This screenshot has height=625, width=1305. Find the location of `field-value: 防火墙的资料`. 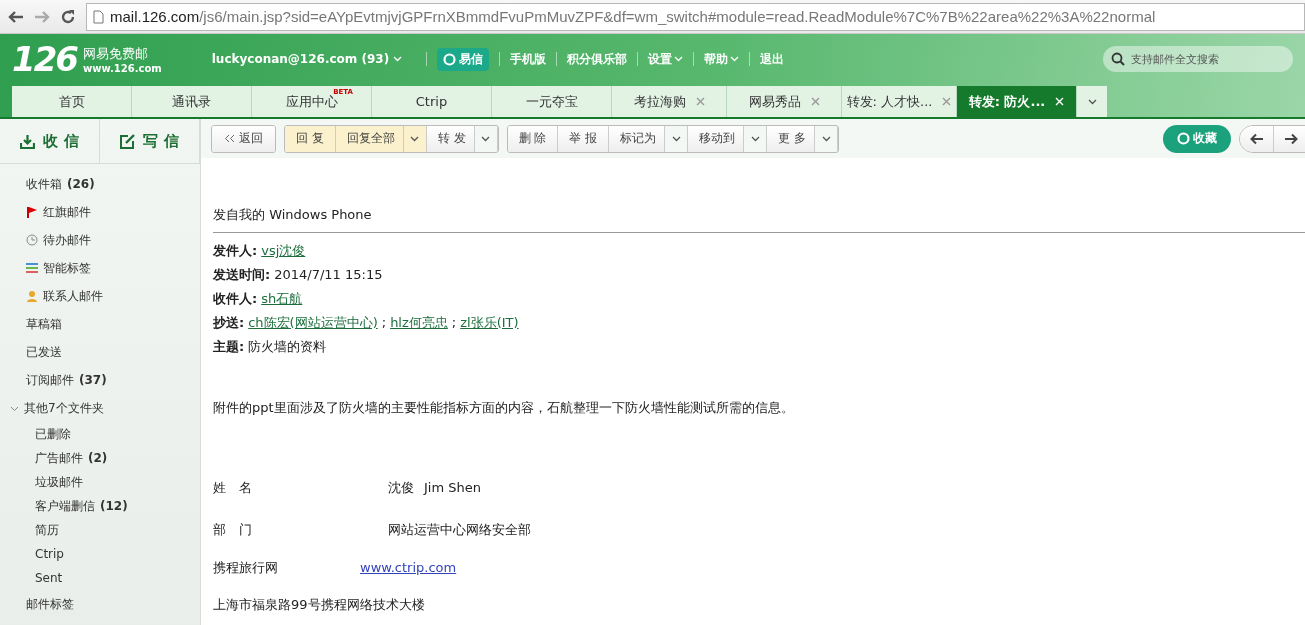

field-value: 防火墙的资料 is located at coordinates (287, 347).